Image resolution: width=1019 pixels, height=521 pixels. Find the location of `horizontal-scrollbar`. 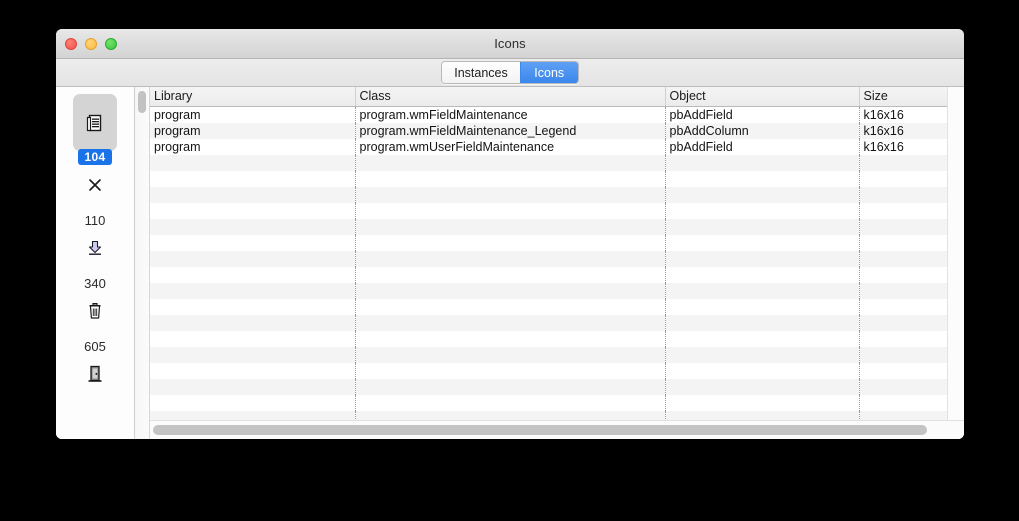

horizontal-scrollbar is located at coordinates (557, 429).